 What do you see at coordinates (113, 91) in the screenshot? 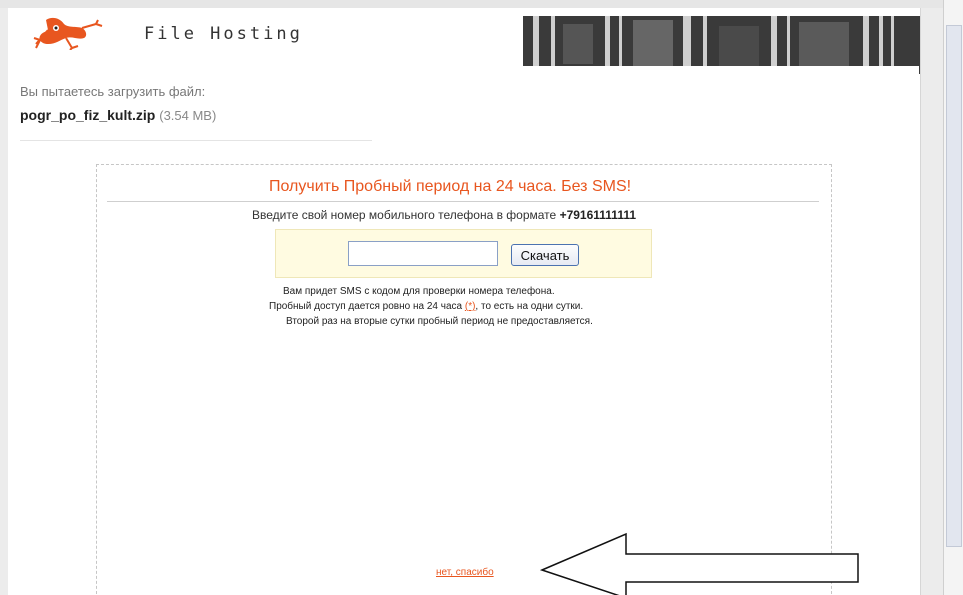
I see `upload-hint: Вы пытаетесь загрузить файл:` at bounding box center [113, 91].